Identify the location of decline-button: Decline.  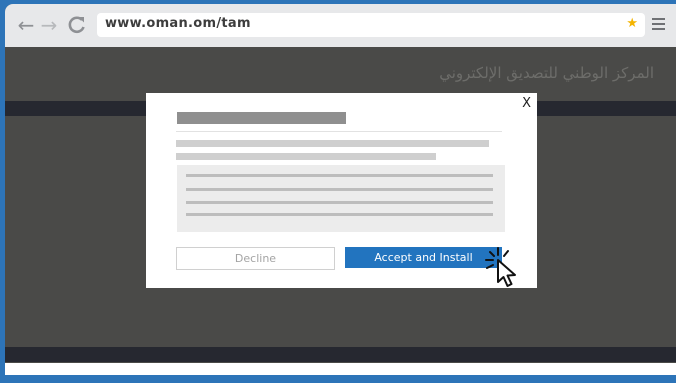
(255, 258).